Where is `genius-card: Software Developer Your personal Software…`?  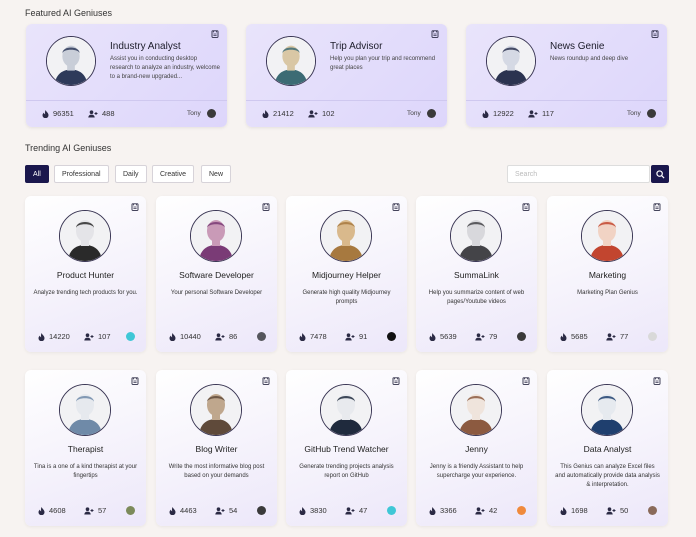
genius-card: Software Developer Your personal Software… is located at coordinates (216, 274).